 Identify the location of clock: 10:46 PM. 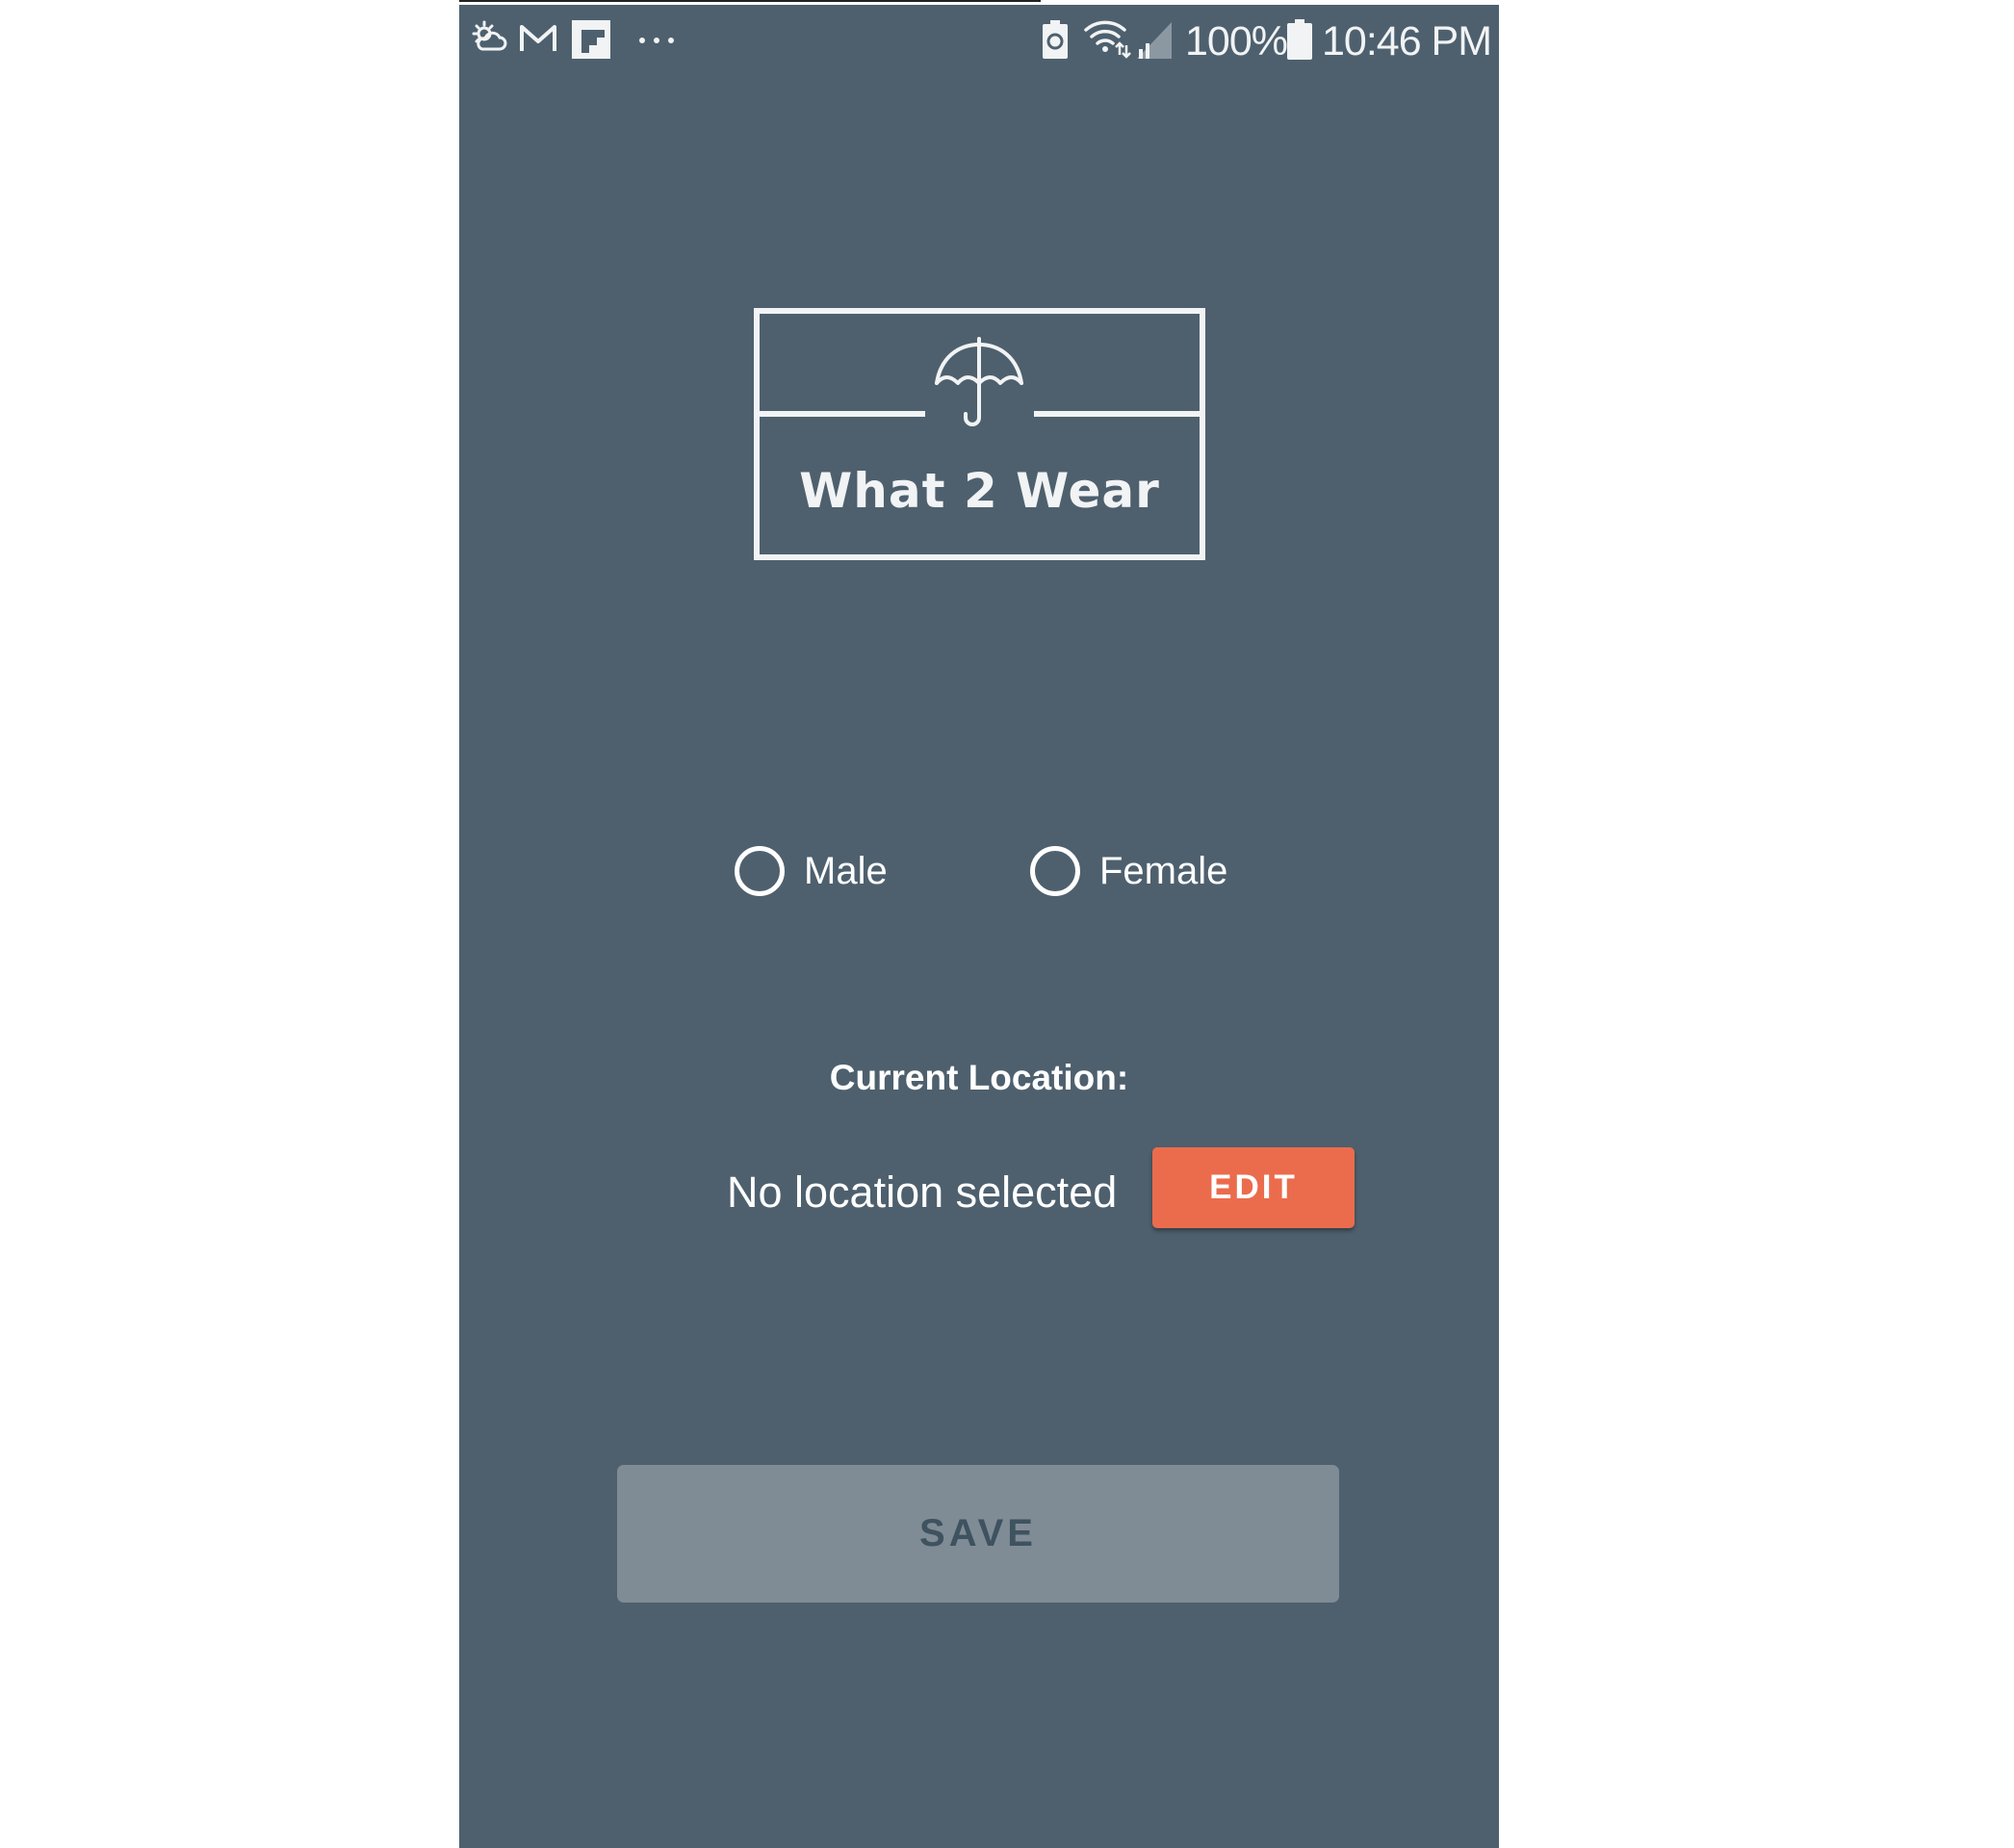
(1407, 41).